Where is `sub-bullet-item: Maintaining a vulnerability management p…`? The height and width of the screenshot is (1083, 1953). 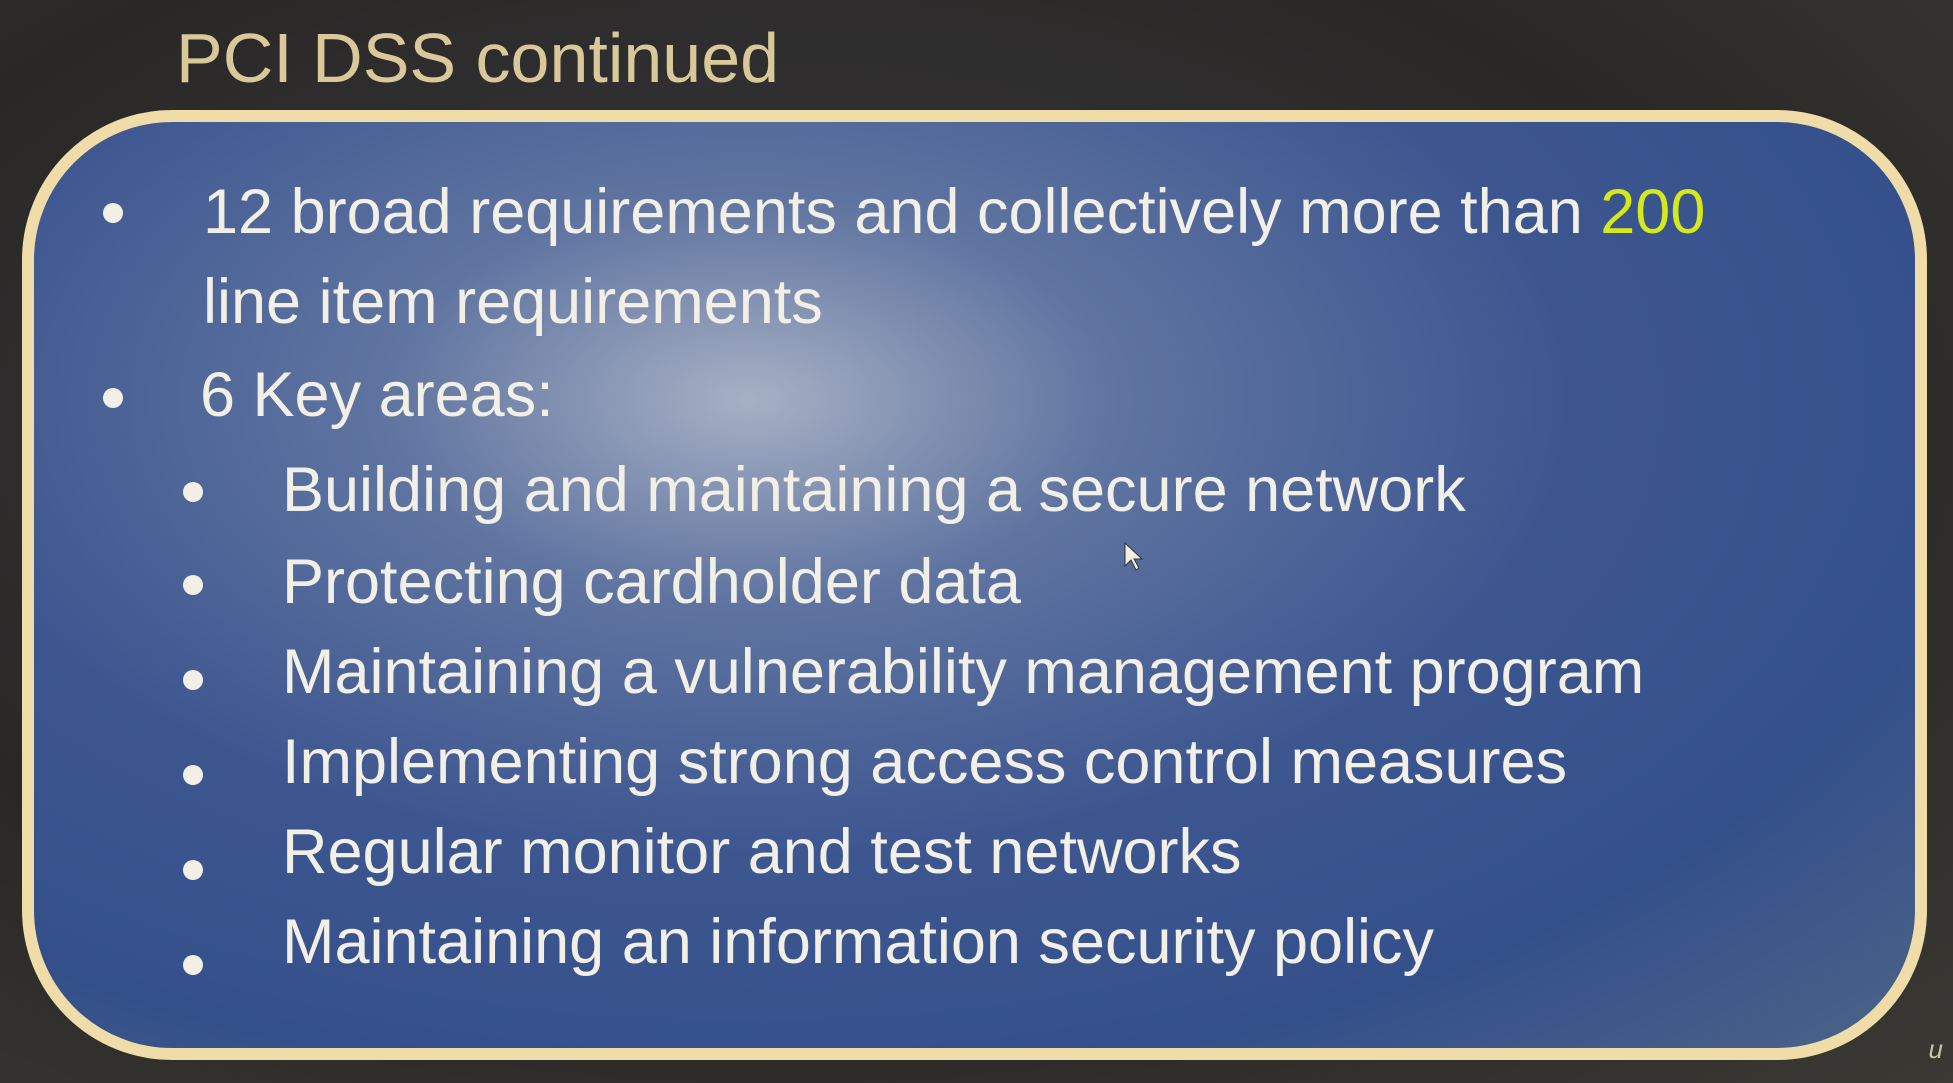 sub-bullet-item: Maintaining a vulnerability management p… is located at coordinates (963, 672).